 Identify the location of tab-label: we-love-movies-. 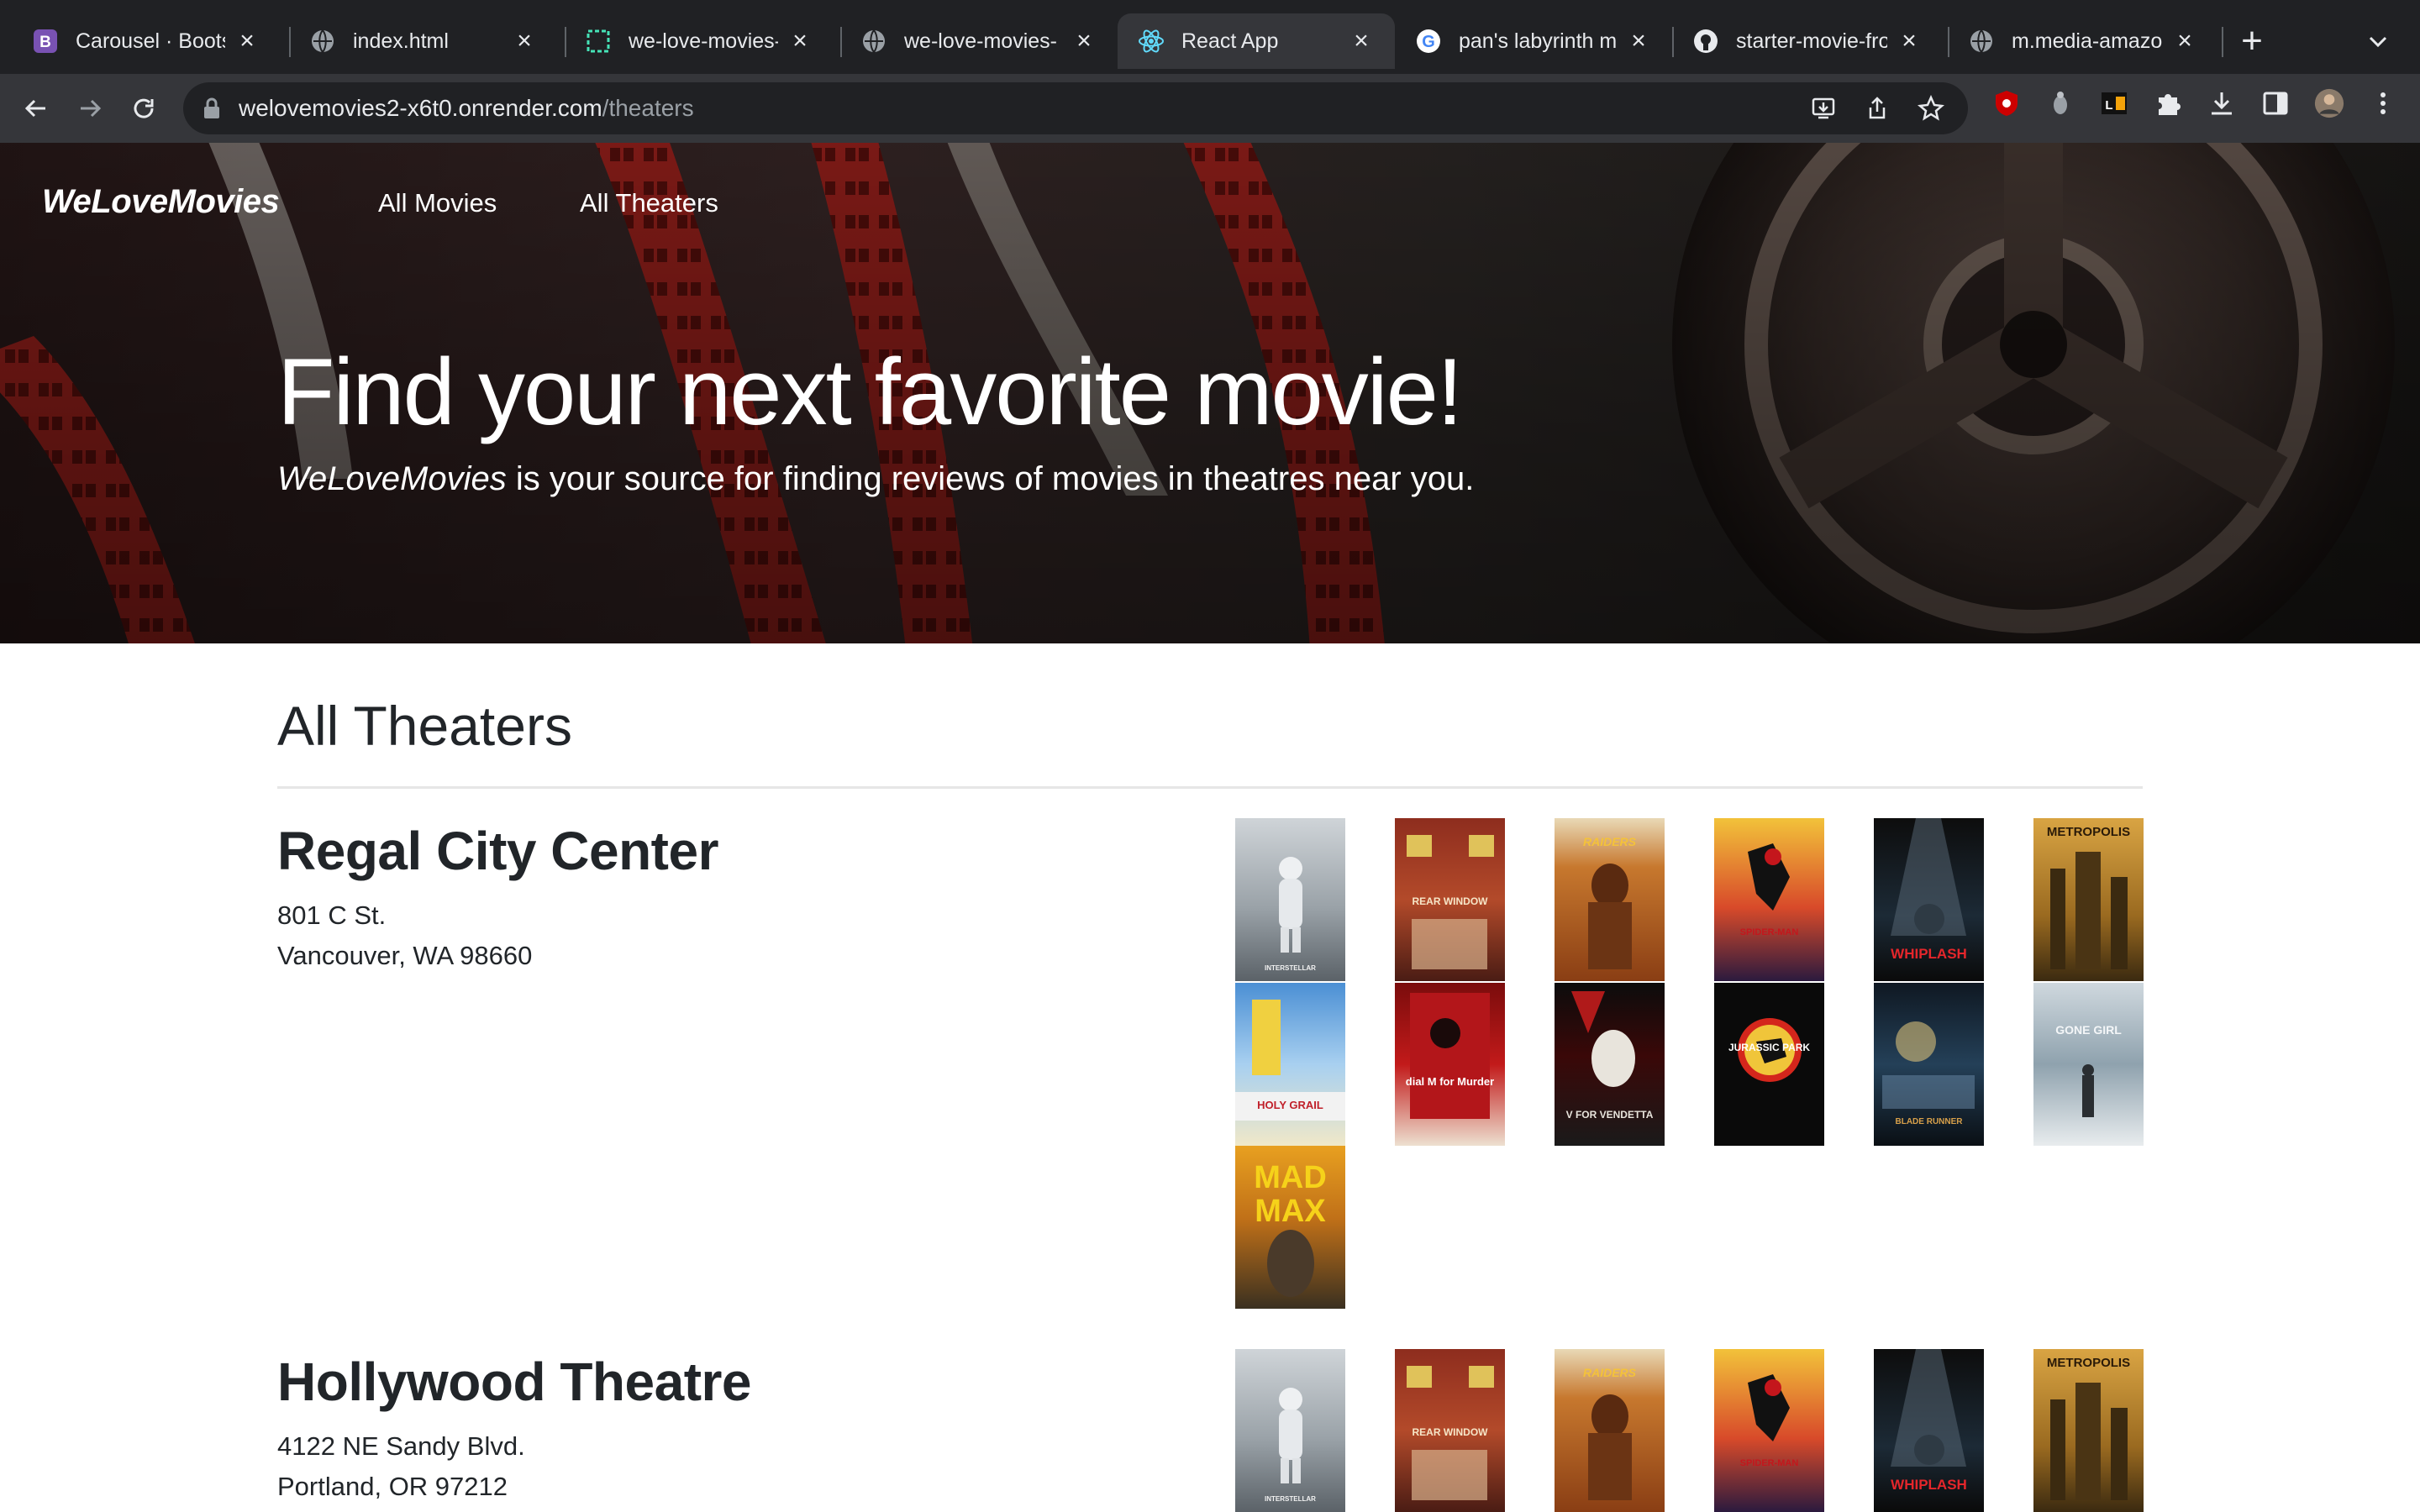
(704, 41).